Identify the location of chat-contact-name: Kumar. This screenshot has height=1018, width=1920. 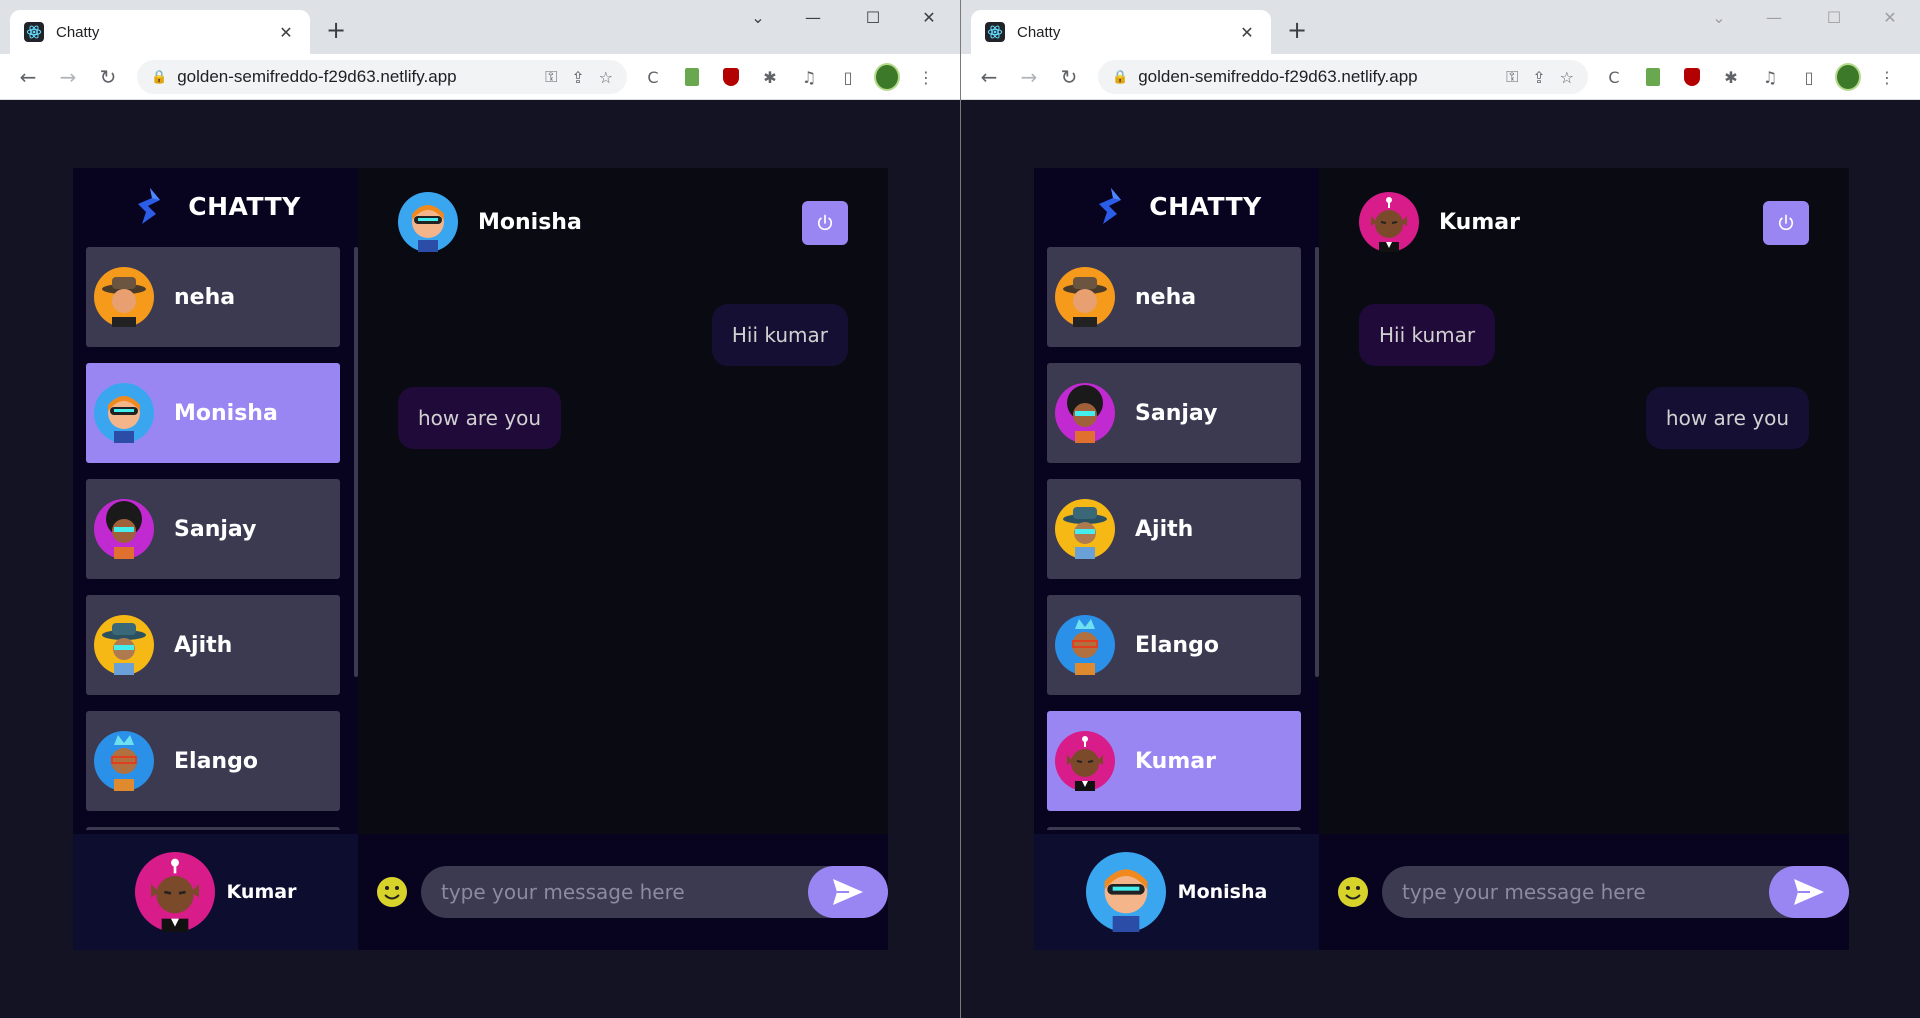
(1479, 222).